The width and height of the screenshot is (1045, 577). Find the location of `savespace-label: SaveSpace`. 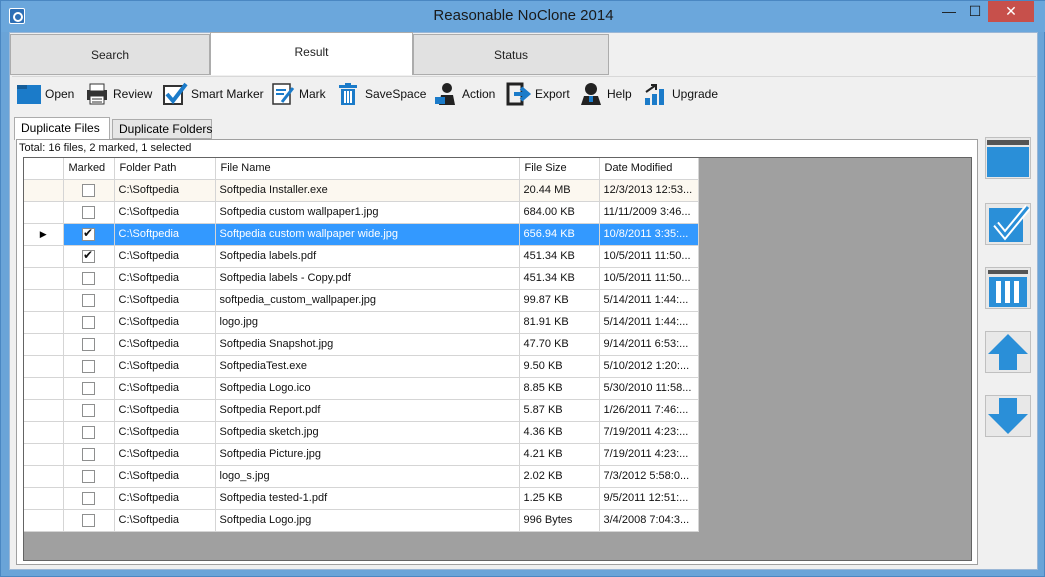

savespace-label: SaveSpace is located at coordinates (396, 94).